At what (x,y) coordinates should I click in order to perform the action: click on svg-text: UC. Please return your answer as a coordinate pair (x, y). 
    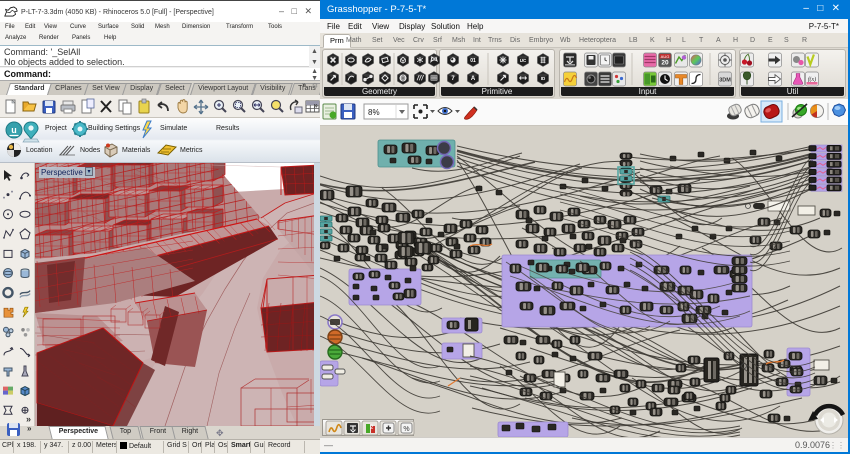
    Looking at the image, I should click on (523, 60).